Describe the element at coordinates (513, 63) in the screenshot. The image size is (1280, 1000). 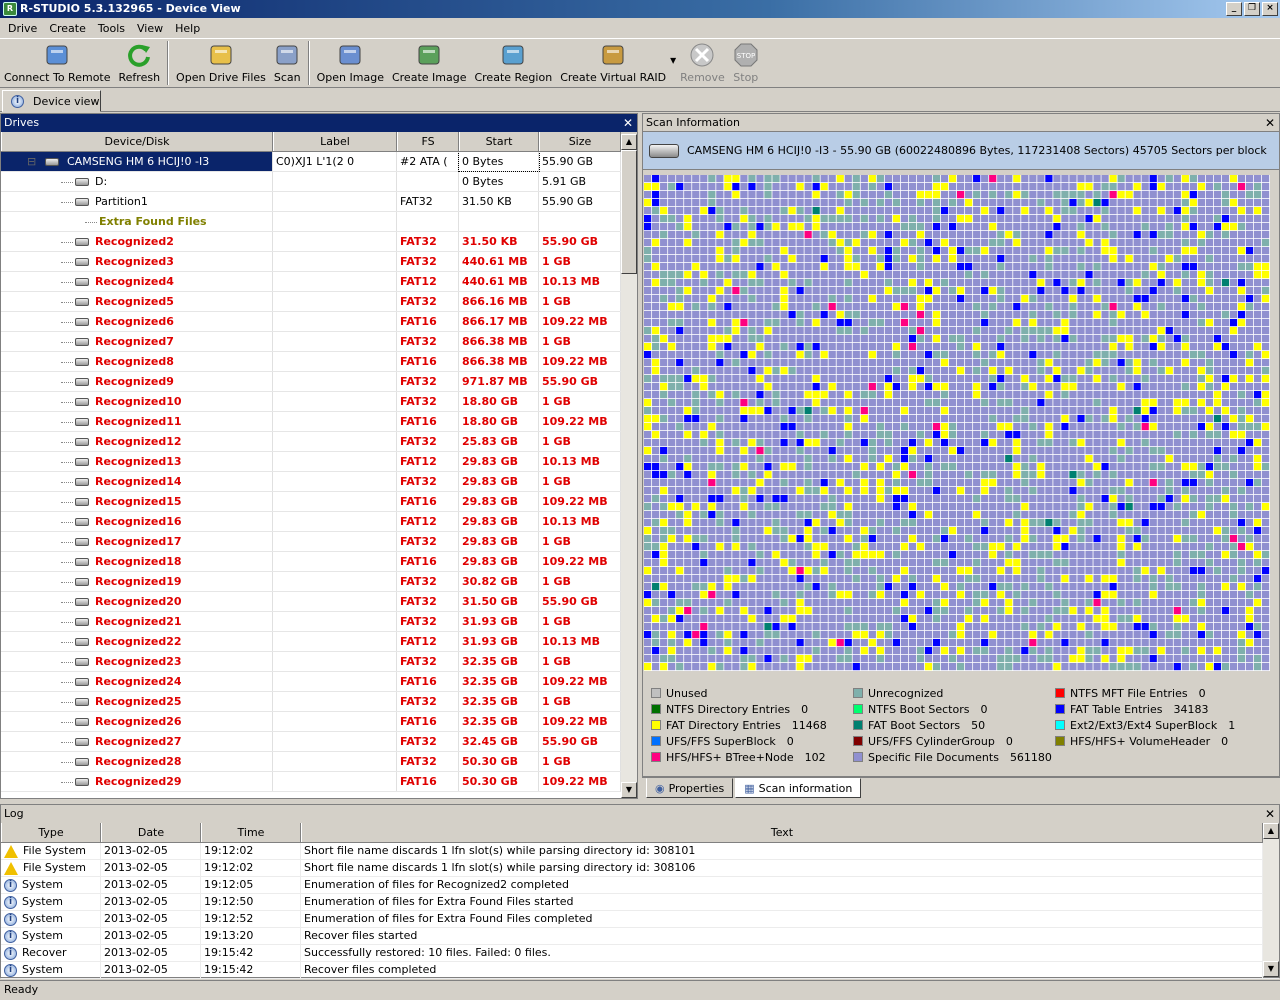
I see `toolbar-create-region-button: Create Region` at that location.